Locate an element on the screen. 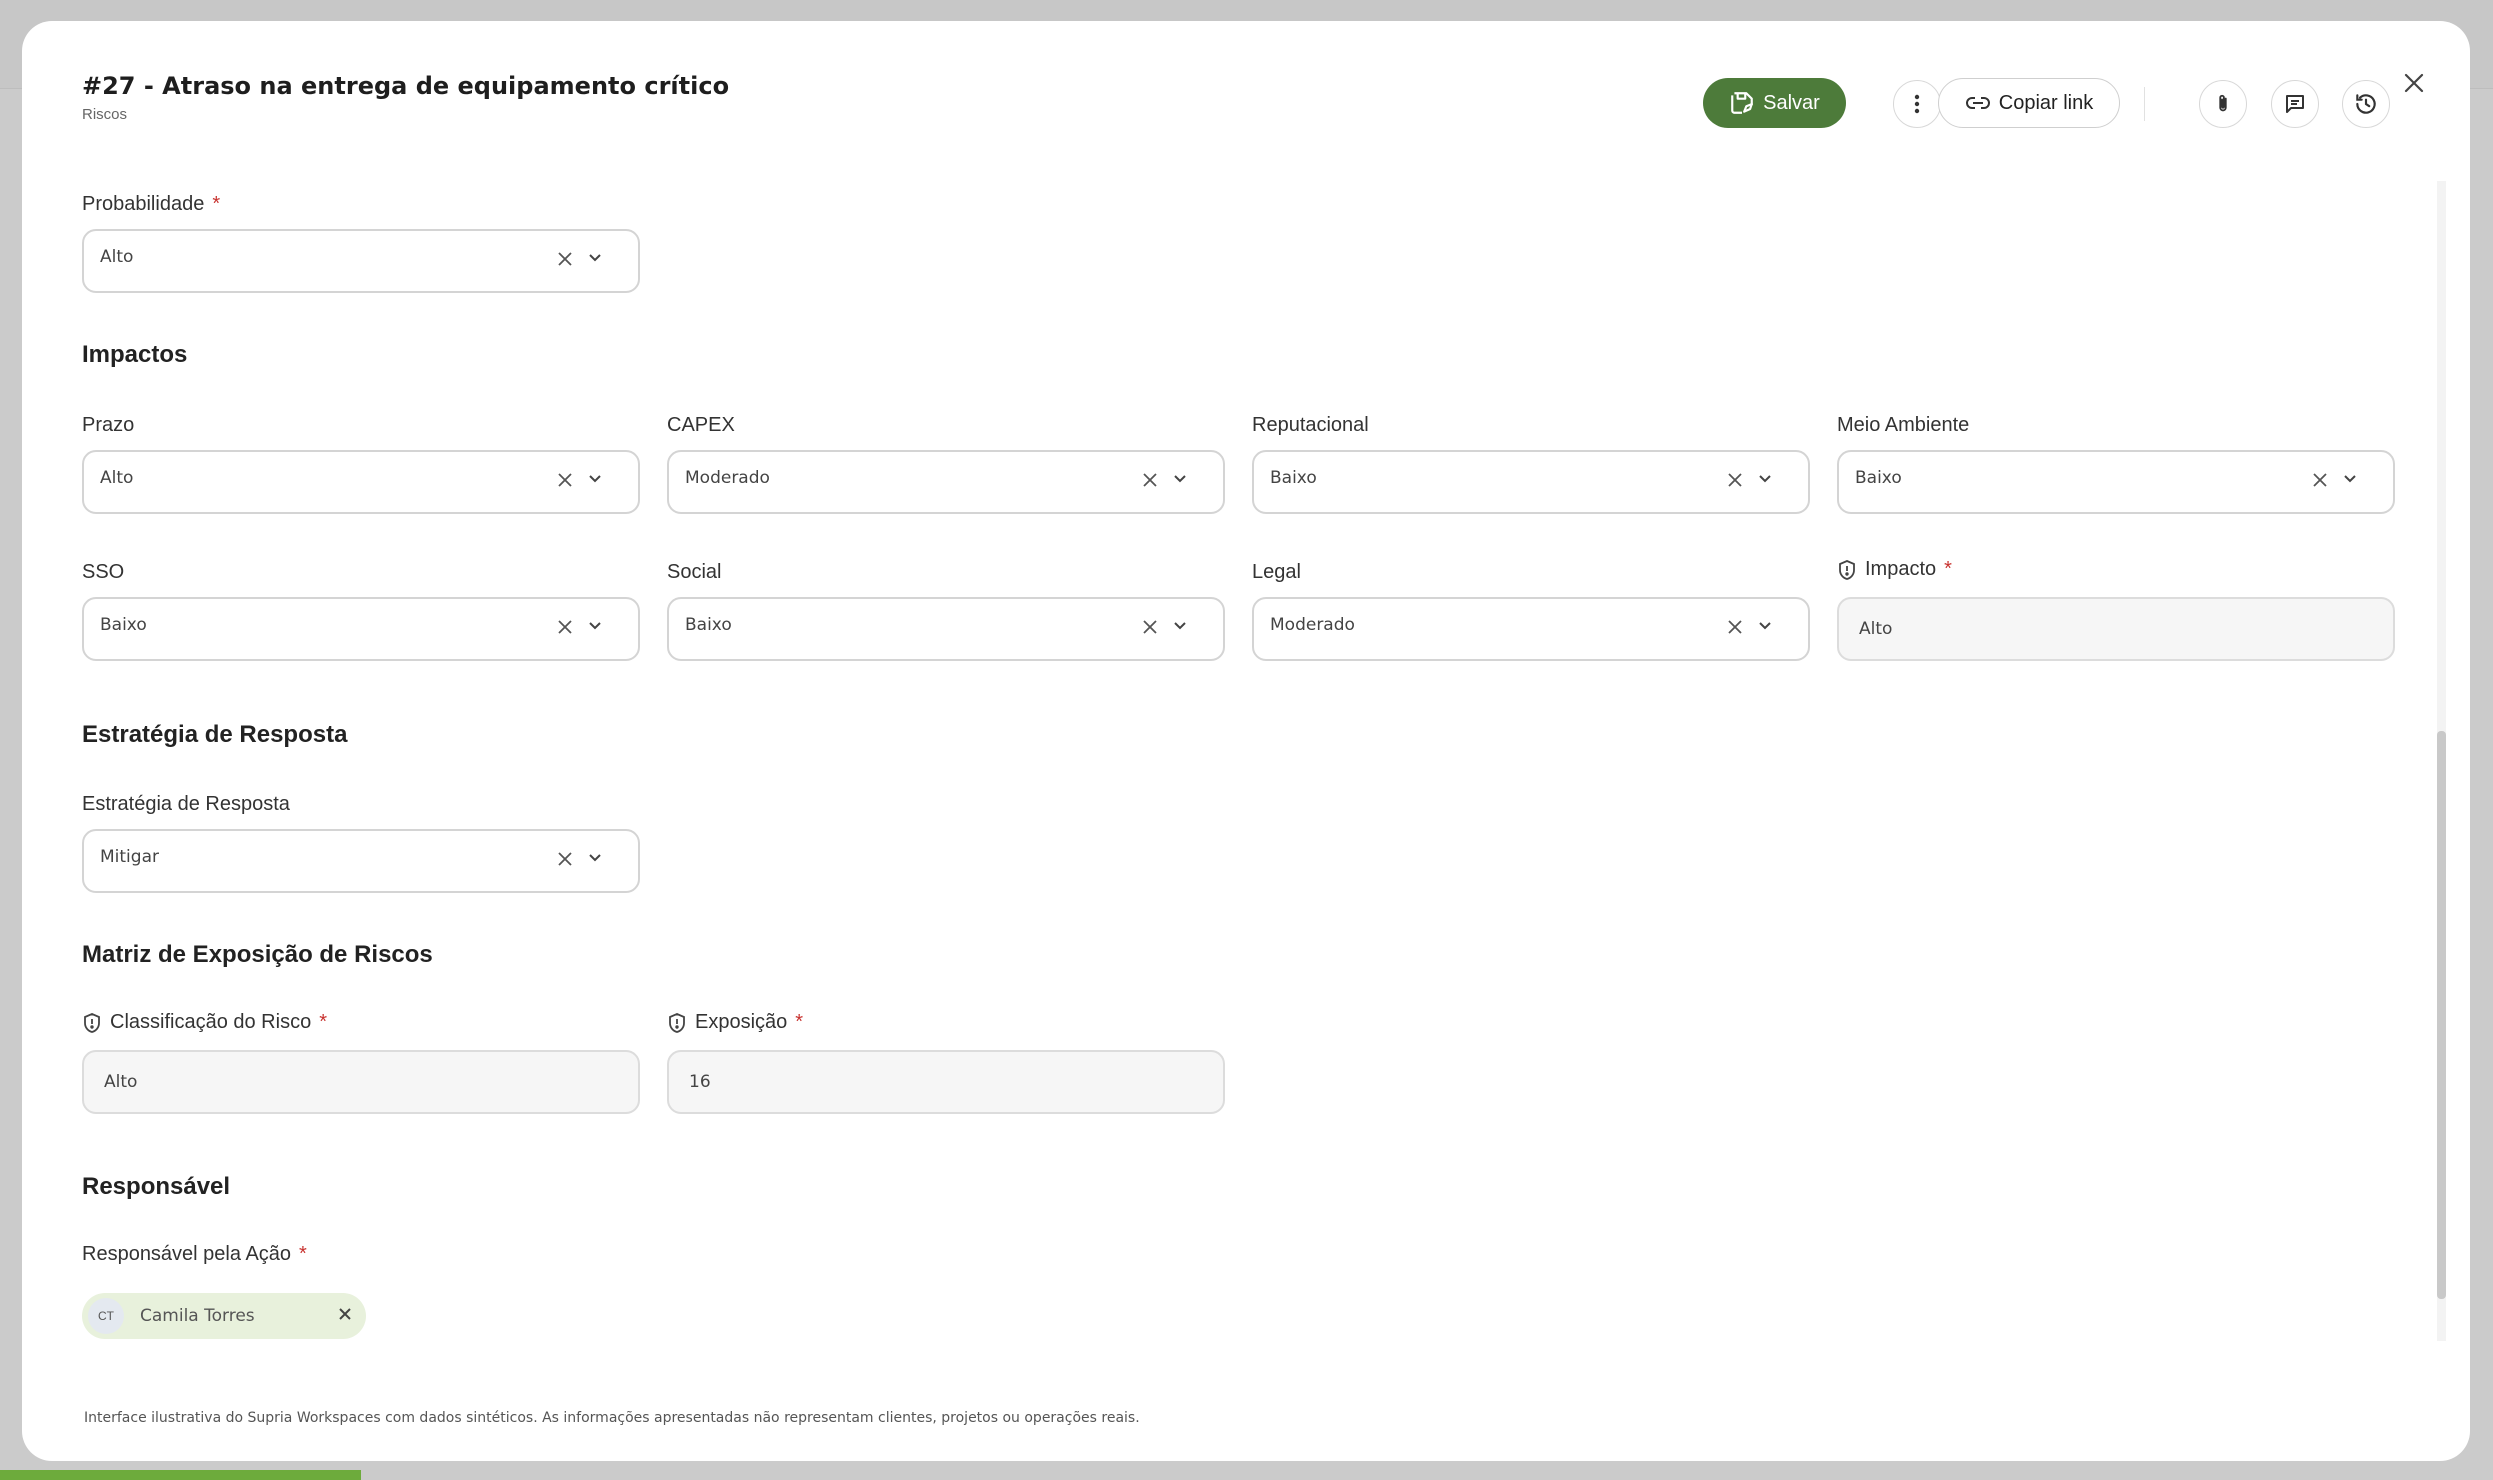  record-module: Riscos is located at coordinates (105, 114).